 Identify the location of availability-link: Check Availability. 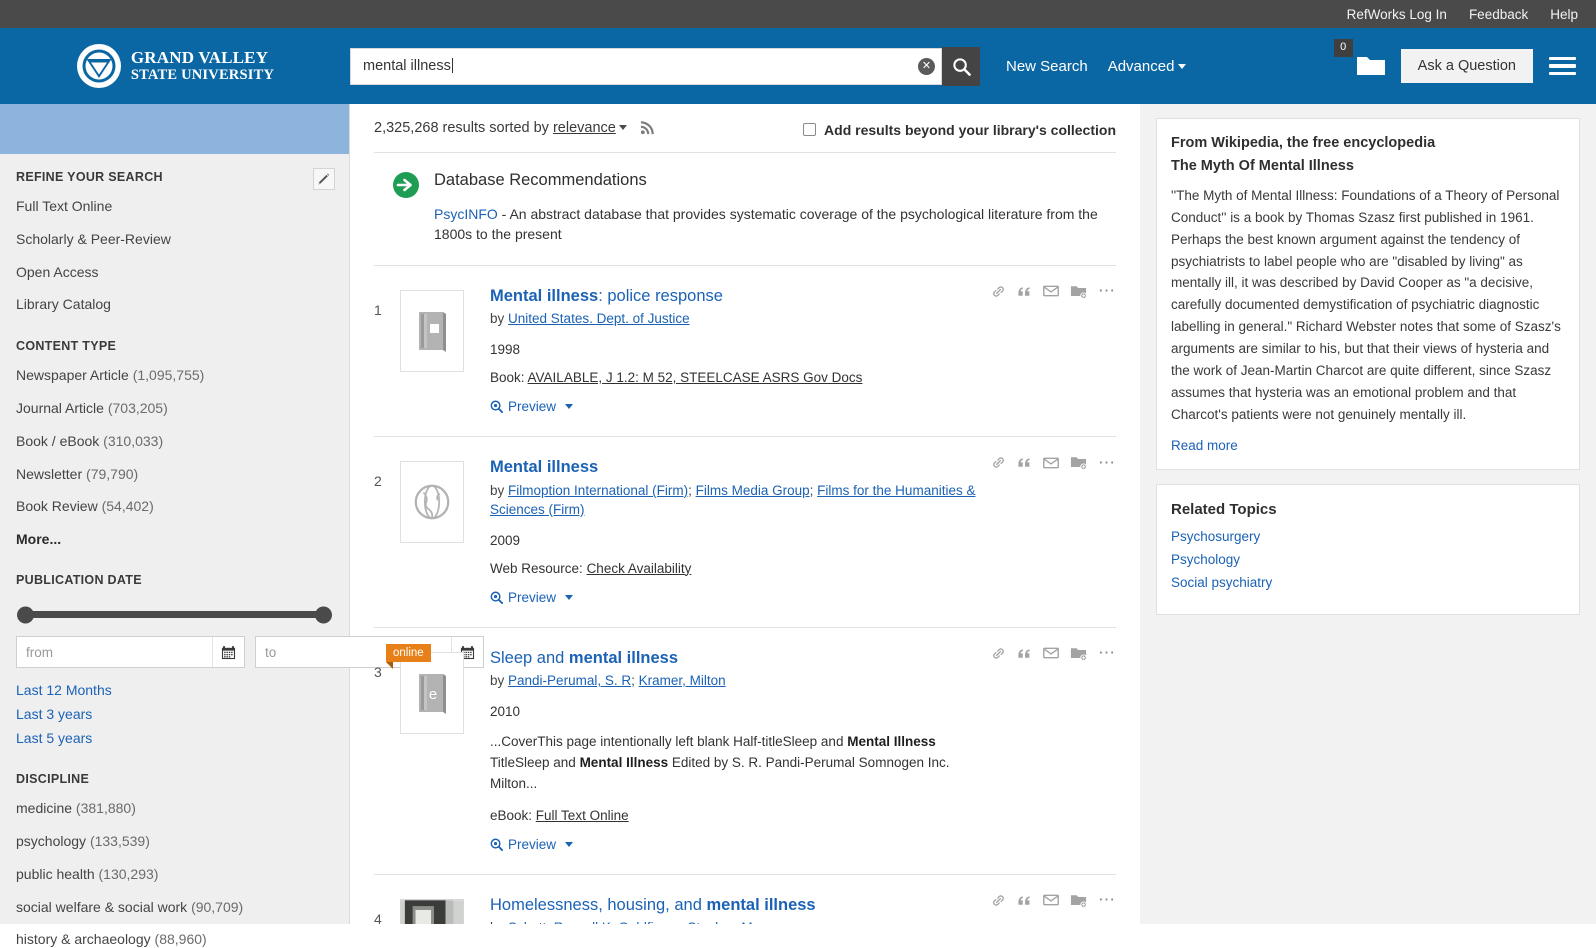
(639, 568).